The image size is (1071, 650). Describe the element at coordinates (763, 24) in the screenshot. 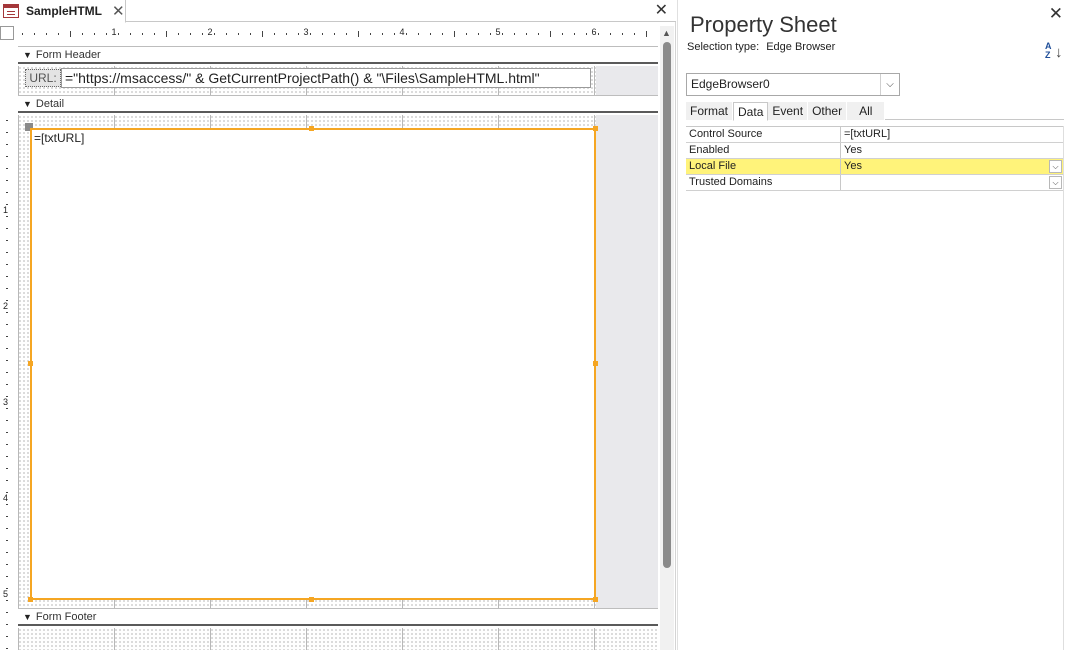

I see `property-sheet-title: Property Sheet` at that location.